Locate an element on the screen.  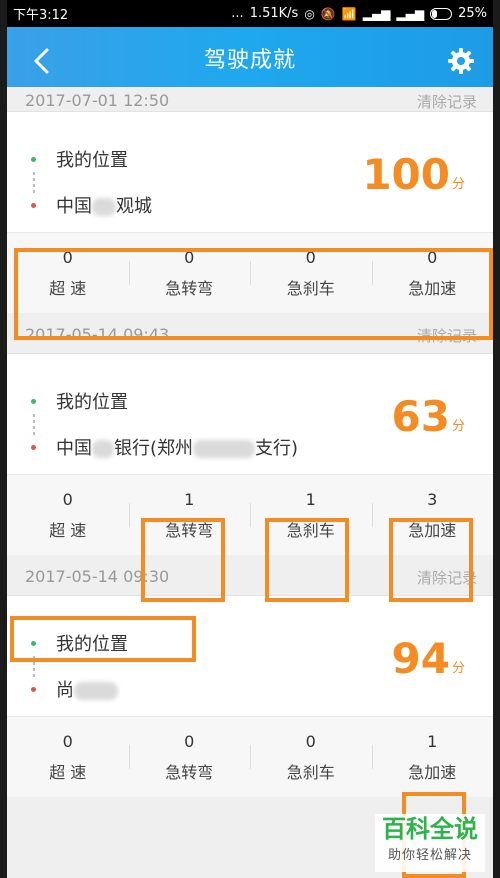
score: 63 分 is located at coordinates (428, 417).